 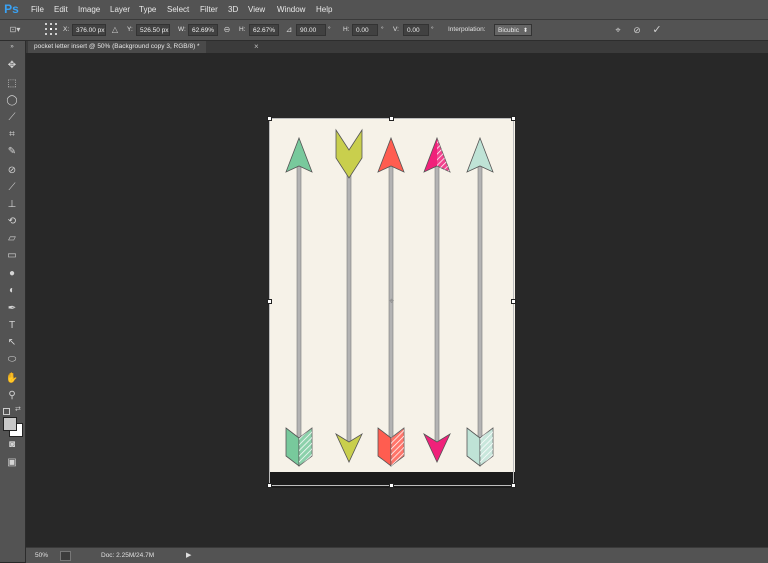 What do you see at coordinates (289, 29) in the screenshot?
I see `rotate-icon: ⊿` at bounding box center [289, 29].